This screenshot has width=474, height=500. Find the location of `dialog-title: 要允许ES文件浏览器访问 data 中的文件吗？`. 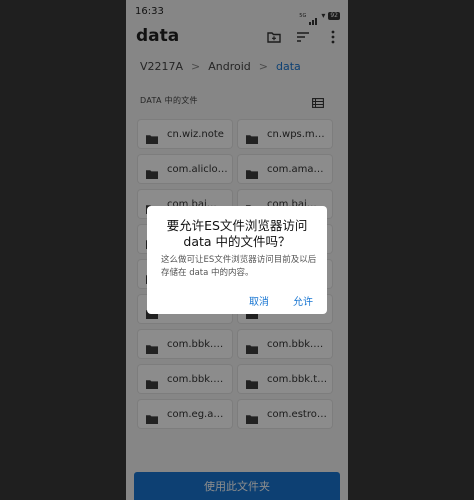

dialog-title: 要允许ES文件浏览器访问 data 中的文件吗？ is located at coordinates (237, 233).